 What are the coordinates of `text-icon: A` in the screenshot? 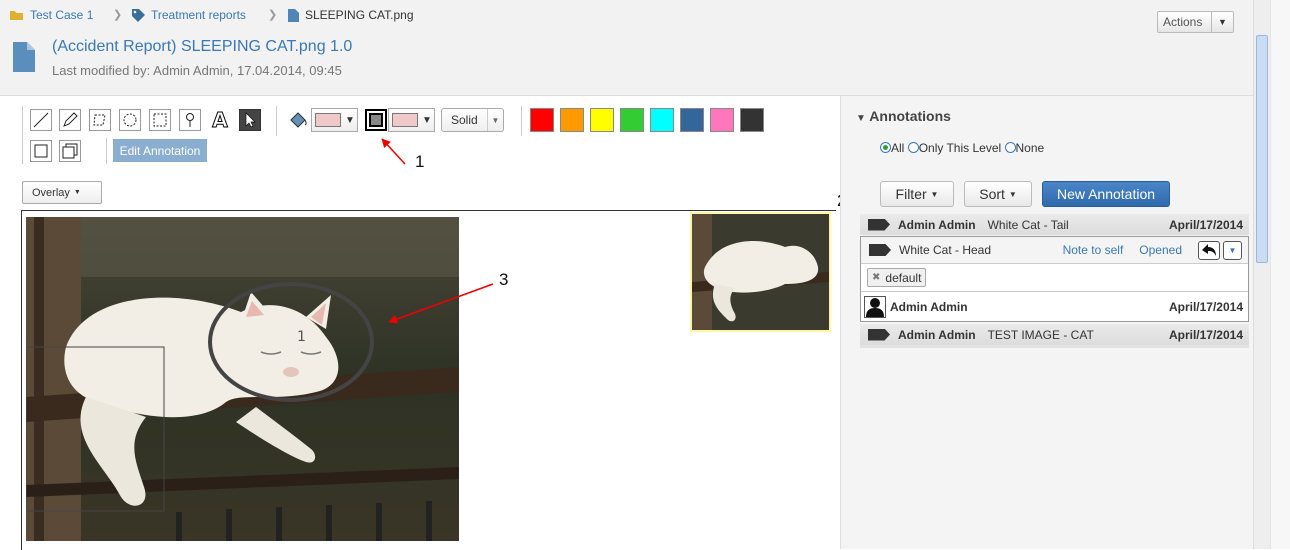 It's located at (220, 120).